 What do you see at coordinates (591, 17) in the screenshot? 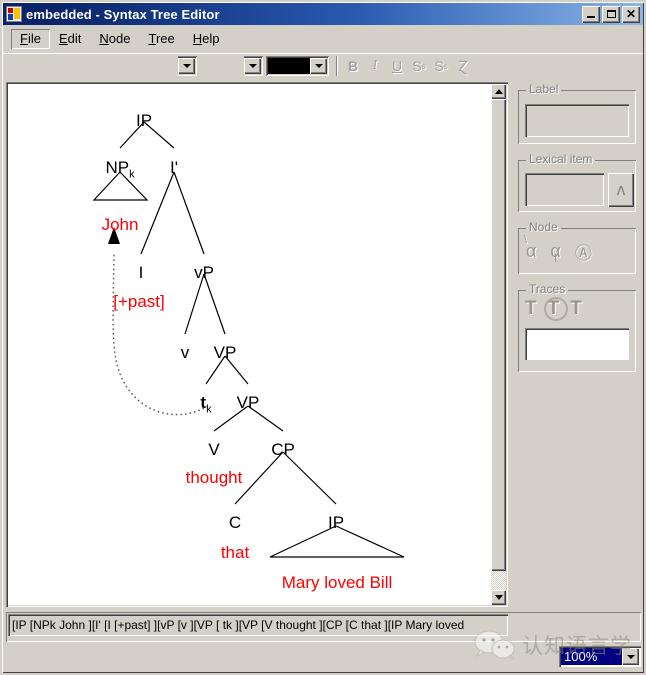
I see `minimize-icon` at bounding box center [591, 17].